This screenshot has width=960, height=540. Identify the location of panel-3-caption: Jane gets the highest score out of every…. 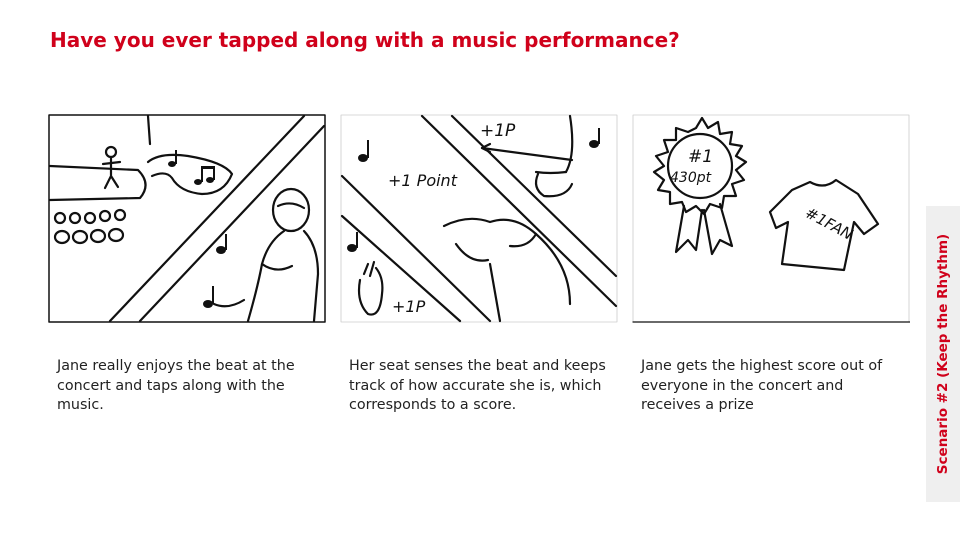
(762, 385).